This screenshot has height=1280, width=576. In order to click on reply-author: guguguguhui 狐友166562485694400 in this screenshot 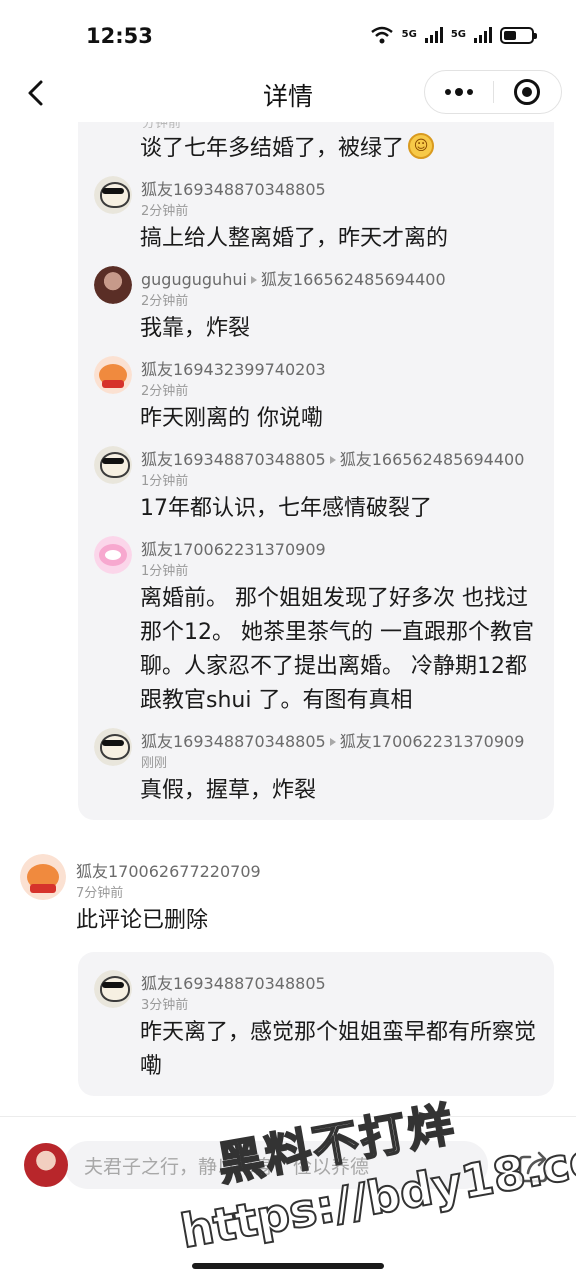, I will do `click(293, 278)`.